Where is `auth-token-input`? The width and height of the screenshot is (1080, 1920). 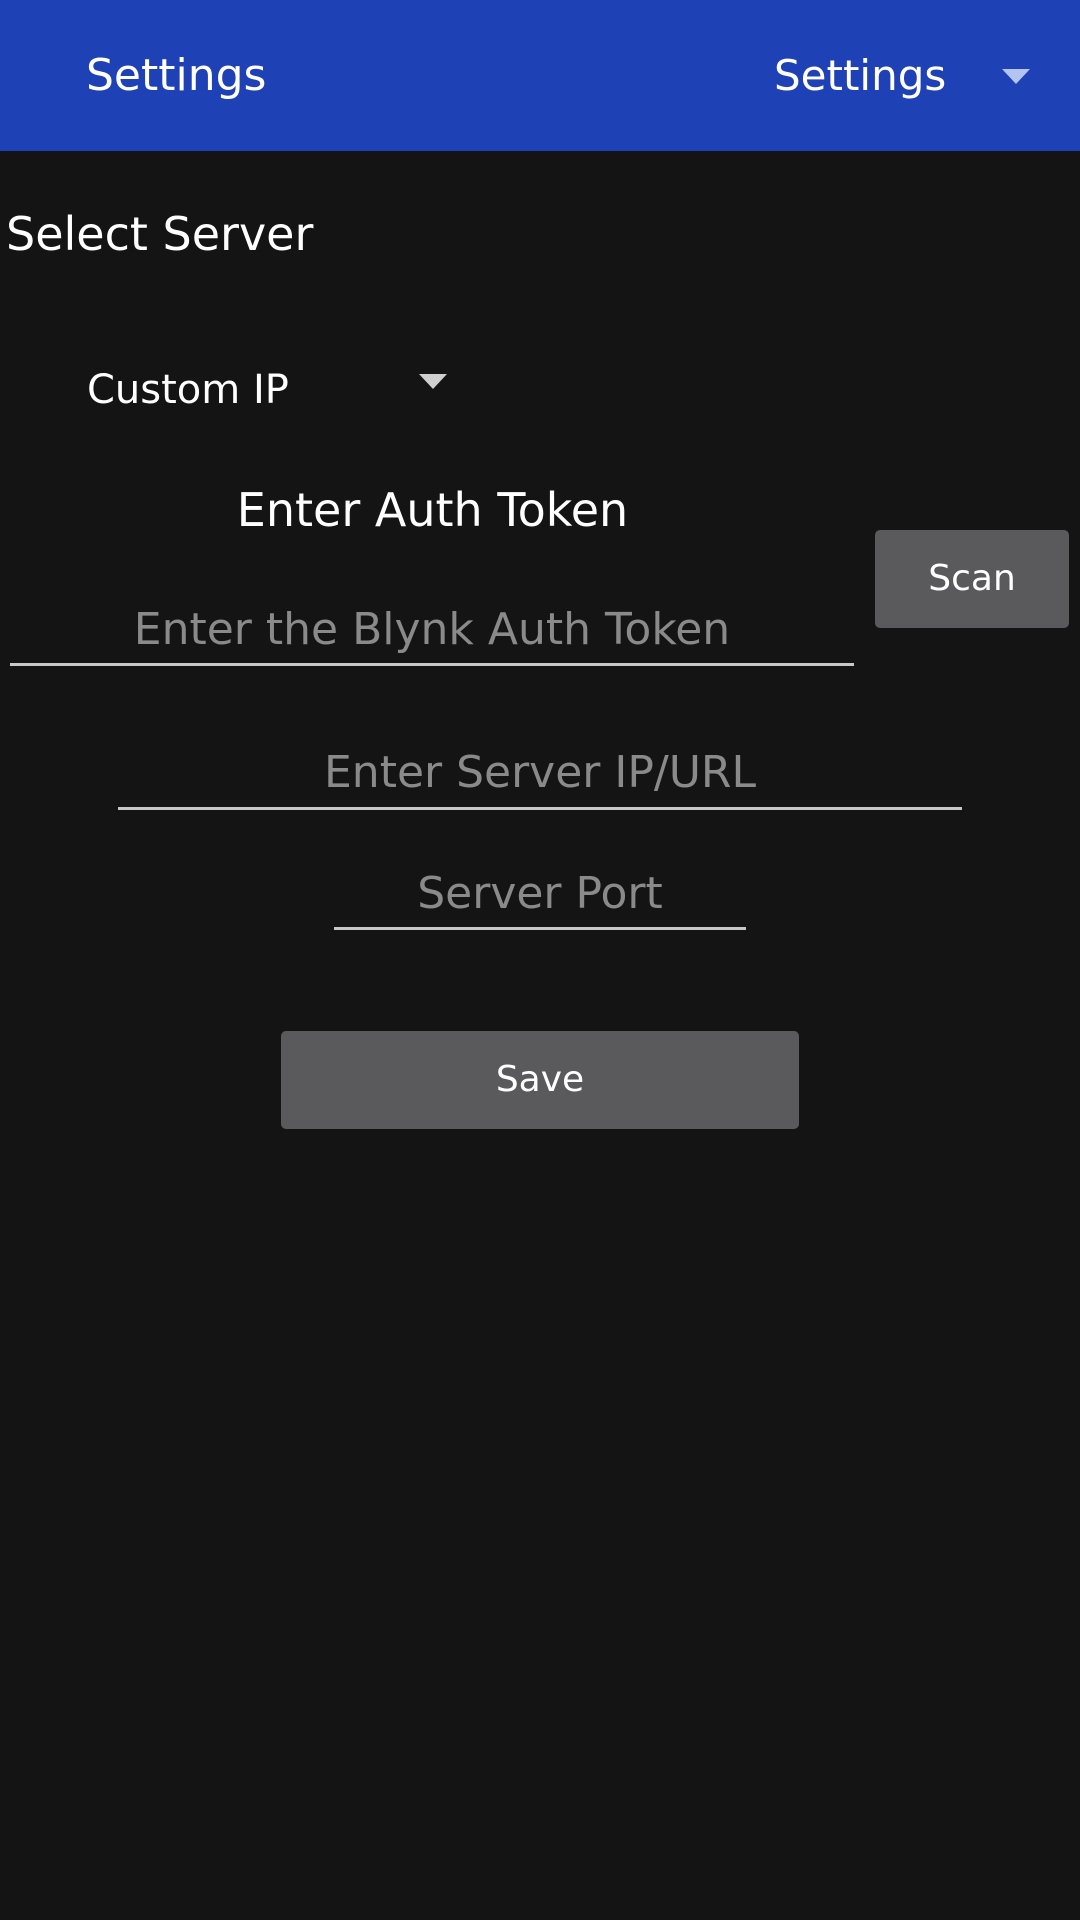 auth-token-input is located at coordinates (432, 631).